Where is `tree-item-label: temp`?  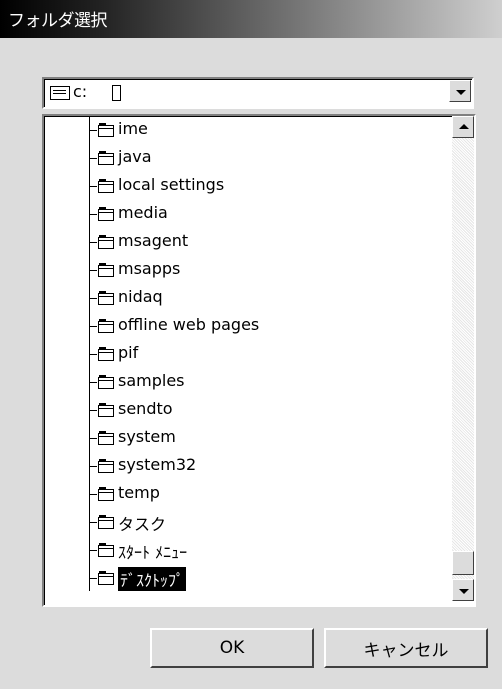 tree-item-label: temp is located at coordinates (139, 492).